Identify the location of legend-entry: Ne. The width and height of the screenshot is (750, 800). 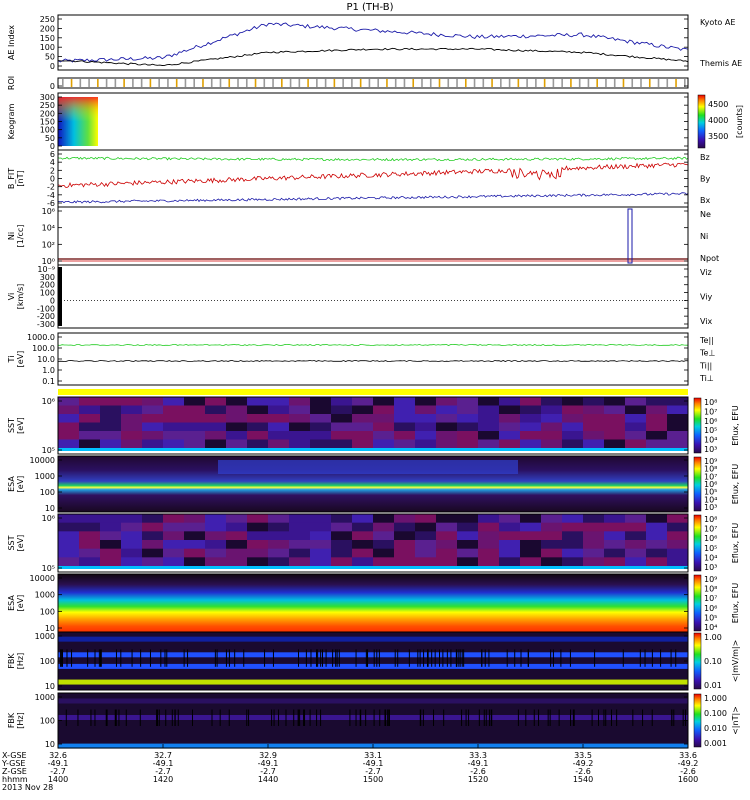
(705, 214).